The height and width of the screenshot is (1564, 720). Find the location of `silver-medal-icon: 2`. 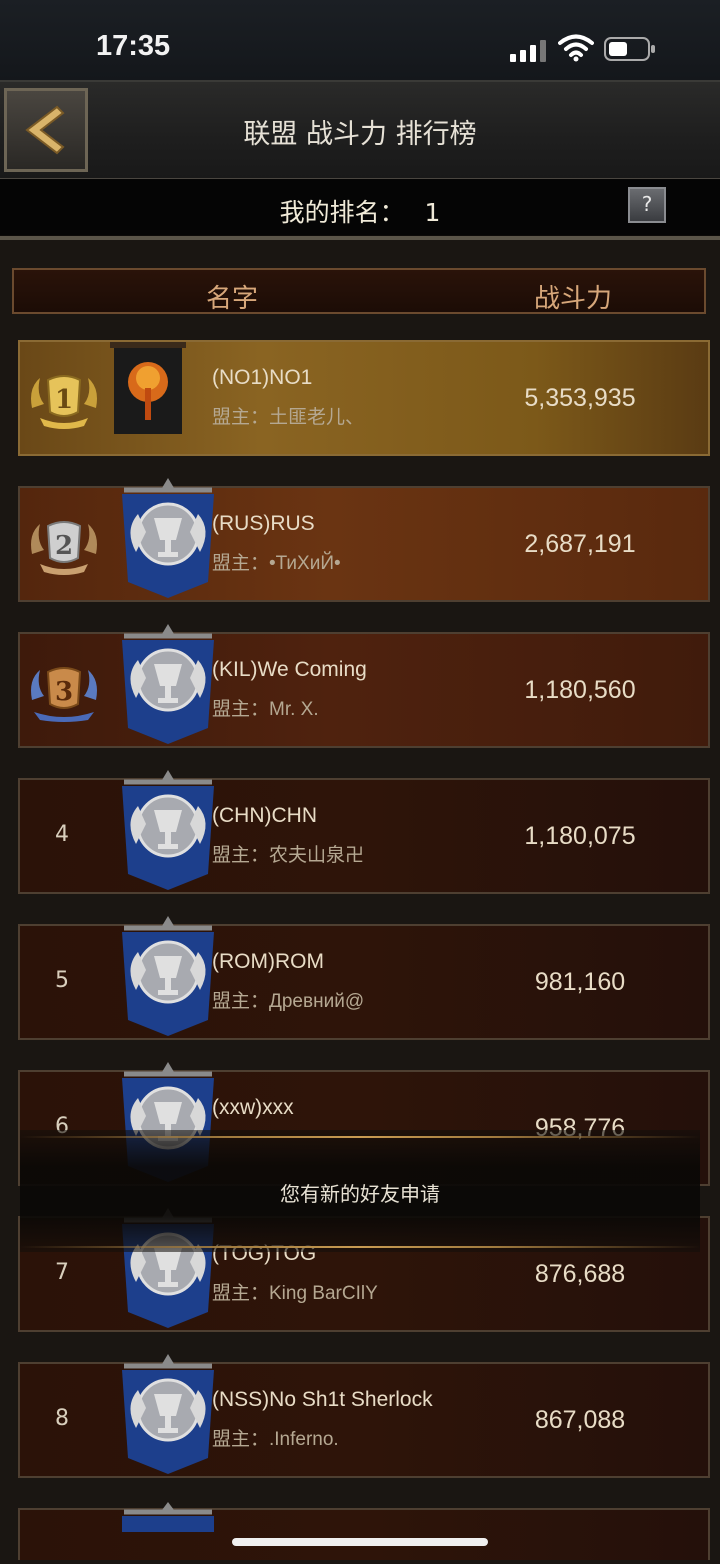

silver-medal-icon: 2 is located at coordinates (64, 548).